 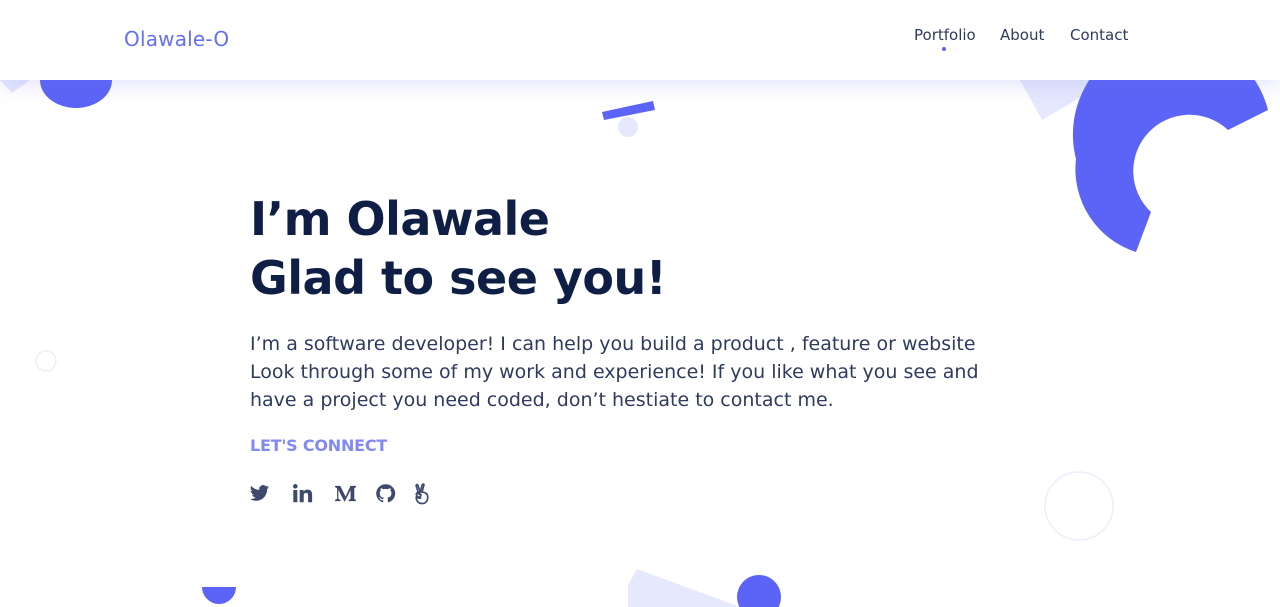 I want to click on nav-active-indicator, so click(x=944, y=49).